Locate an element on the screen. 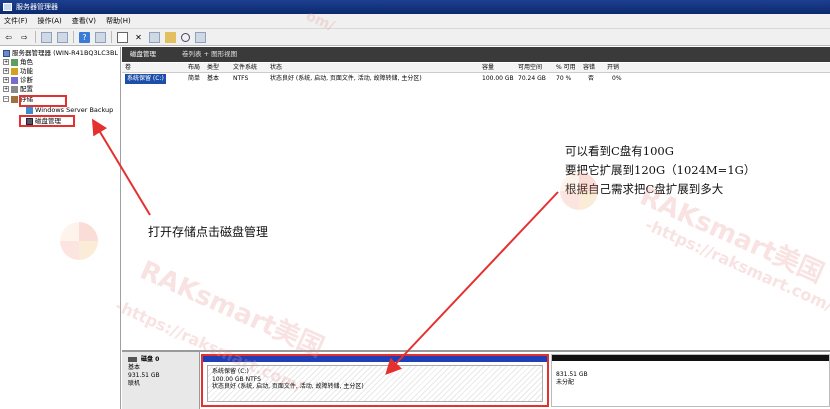 The height and width of the screenshot is (409, 830). content-header: 磁盘管理 卷列表 + 图形视图 is located at coordinates (476, 54).